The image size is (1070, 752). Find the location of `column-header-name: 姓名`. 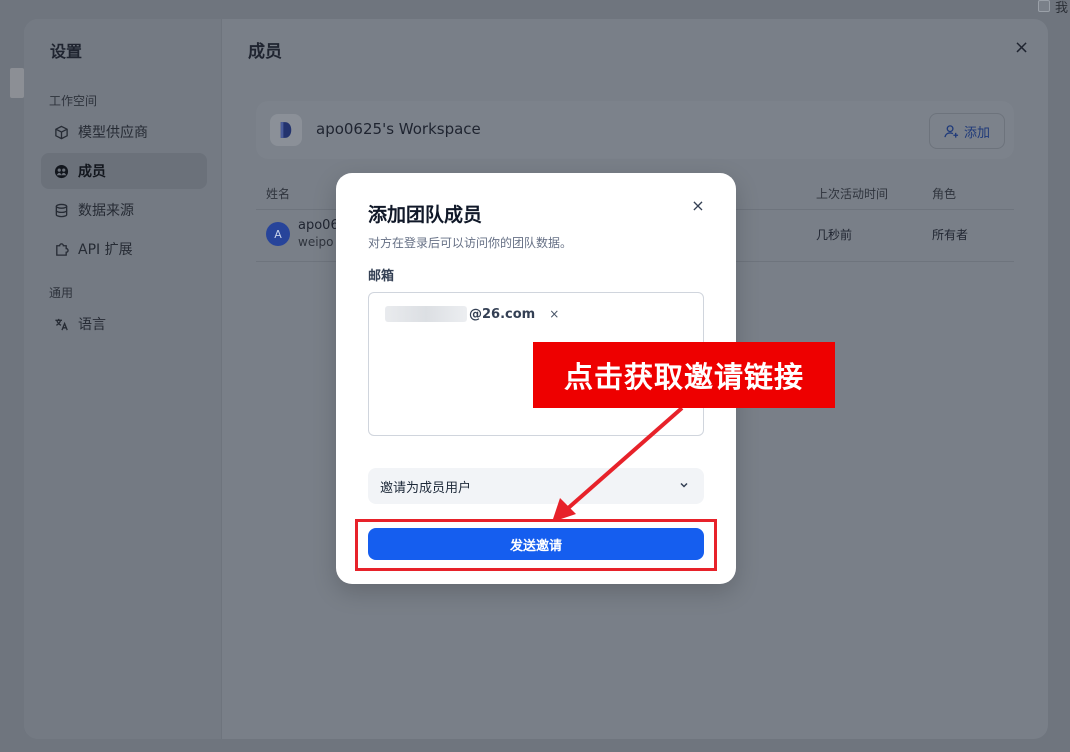

column-header-name: 姓名 is located at coordinates (278, 194).